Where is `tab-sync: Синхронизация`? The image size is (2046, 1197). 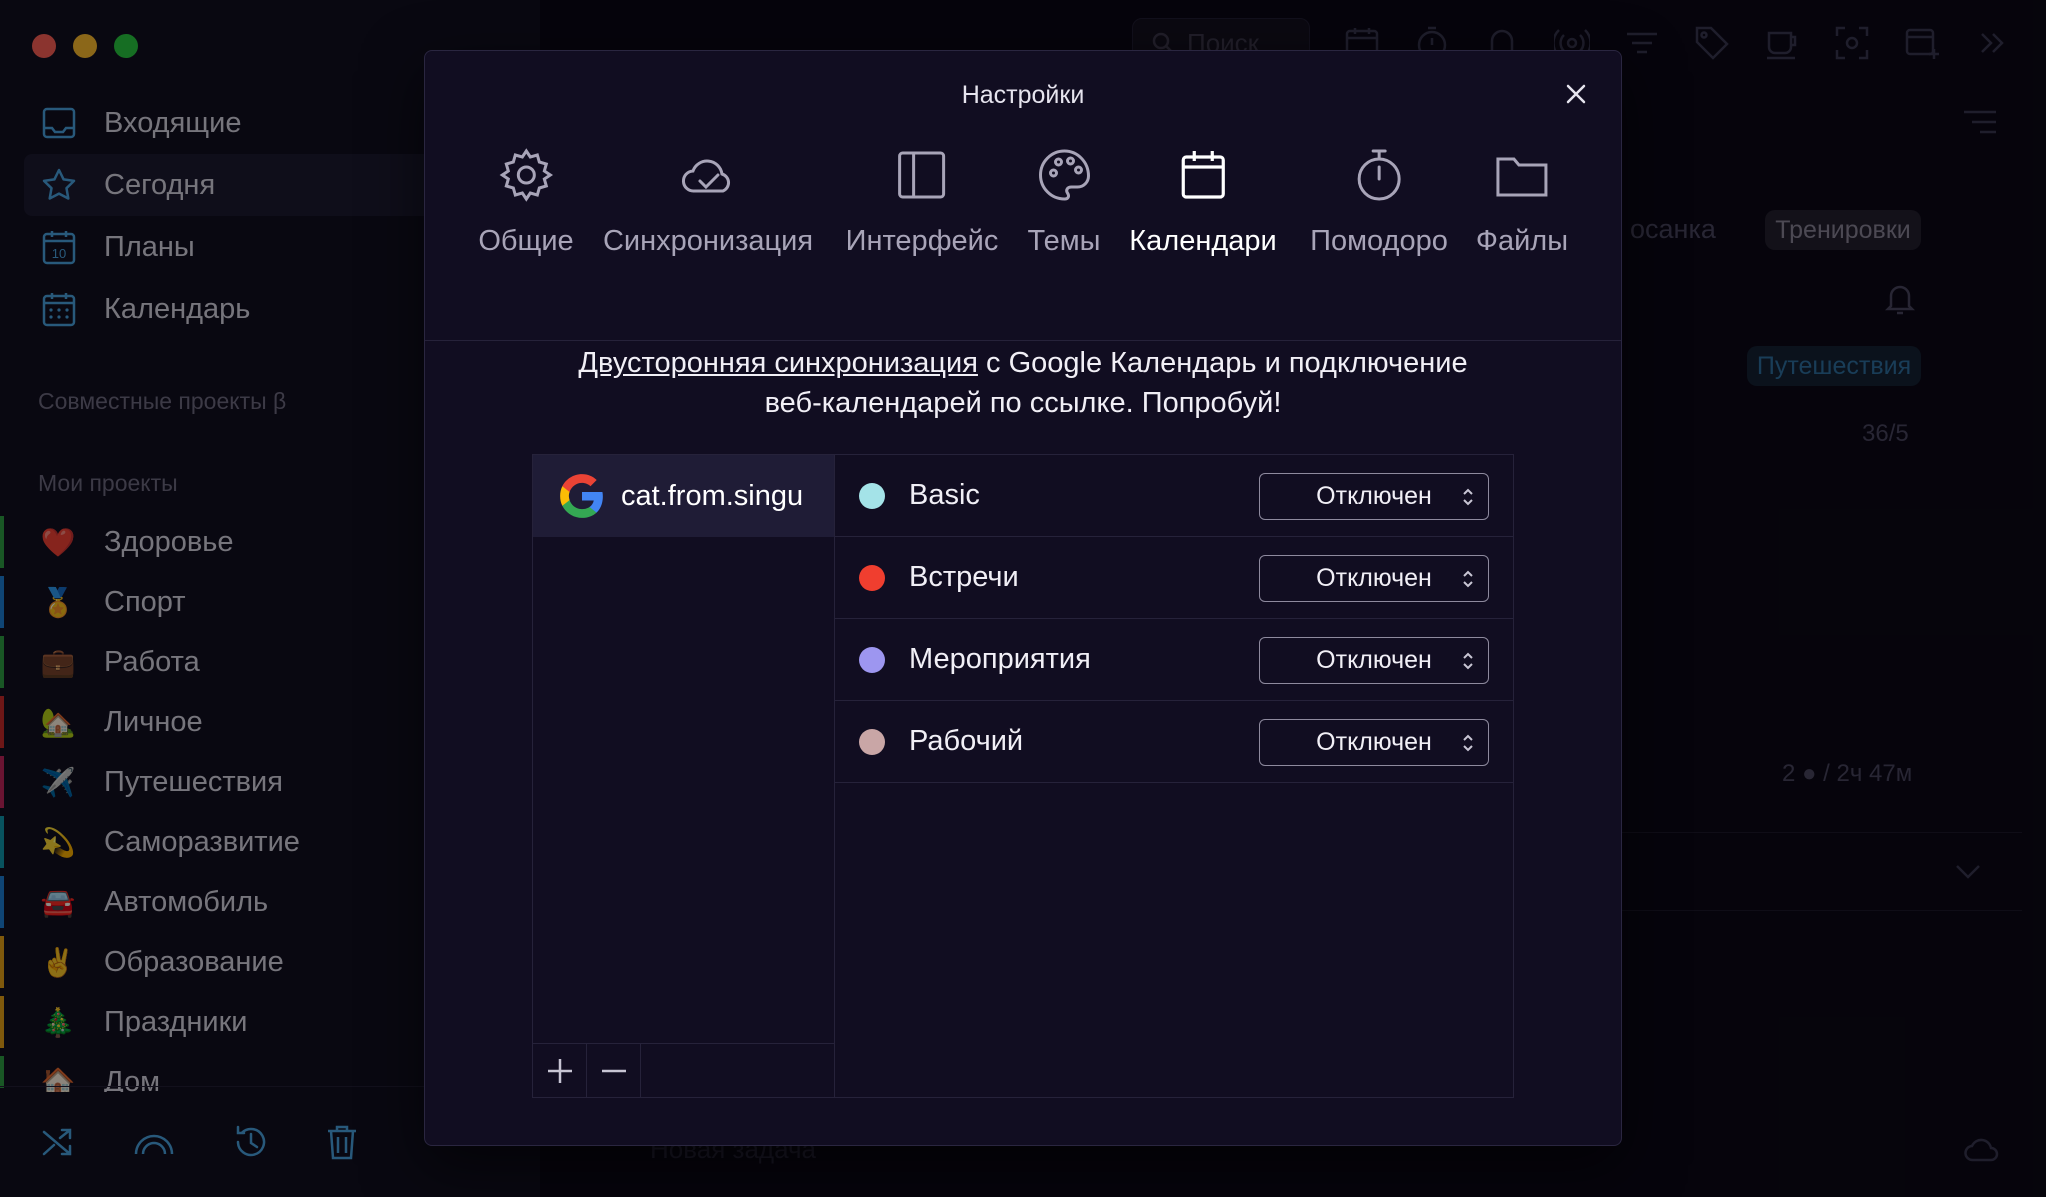
tab-sync: Синхронизация is located at coordinates (708, 198).